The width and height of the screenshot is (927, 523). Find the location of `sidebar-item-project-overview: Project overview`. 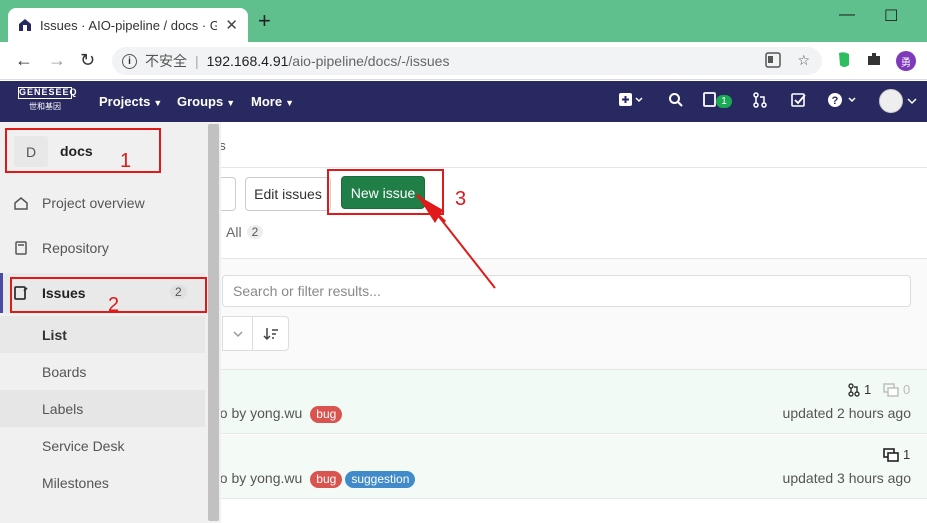

sidebar-item-project-overview: Project overview is located at coordinates (102, 203).